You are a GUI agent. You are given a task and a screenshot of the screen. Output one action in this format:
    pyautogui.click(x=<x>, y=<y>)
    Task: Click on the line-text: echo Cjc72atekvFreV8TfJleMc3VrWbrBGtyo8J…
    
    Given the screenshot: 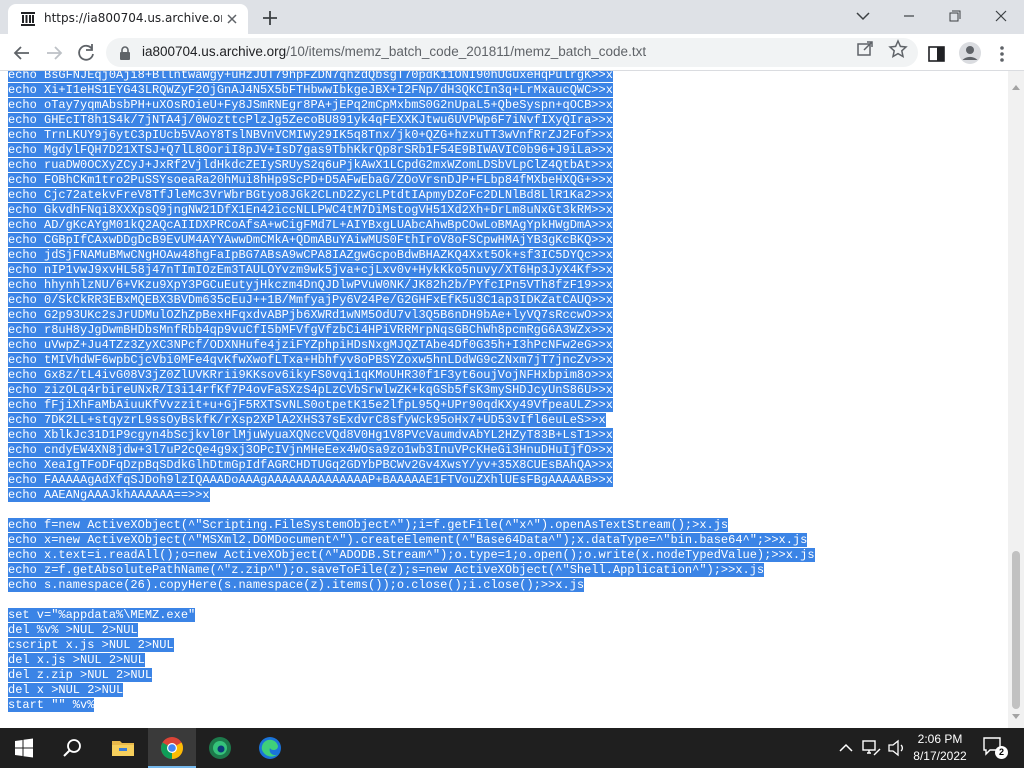 What is the action you would take?
    pyautogui.click(x=310, y=195)
    